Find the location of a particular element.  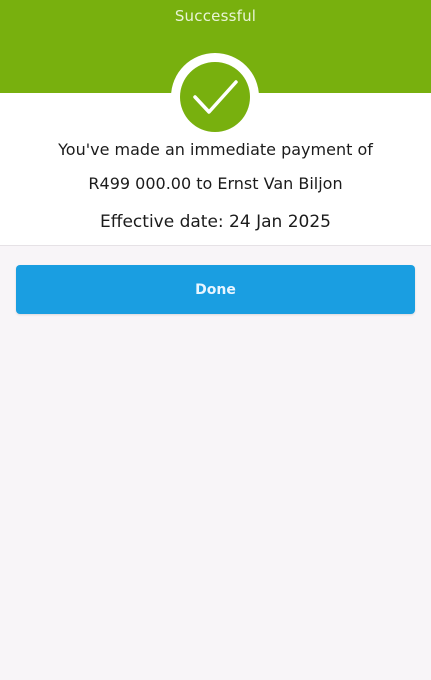

page-title: Successful is located at coordinates (215, 16).